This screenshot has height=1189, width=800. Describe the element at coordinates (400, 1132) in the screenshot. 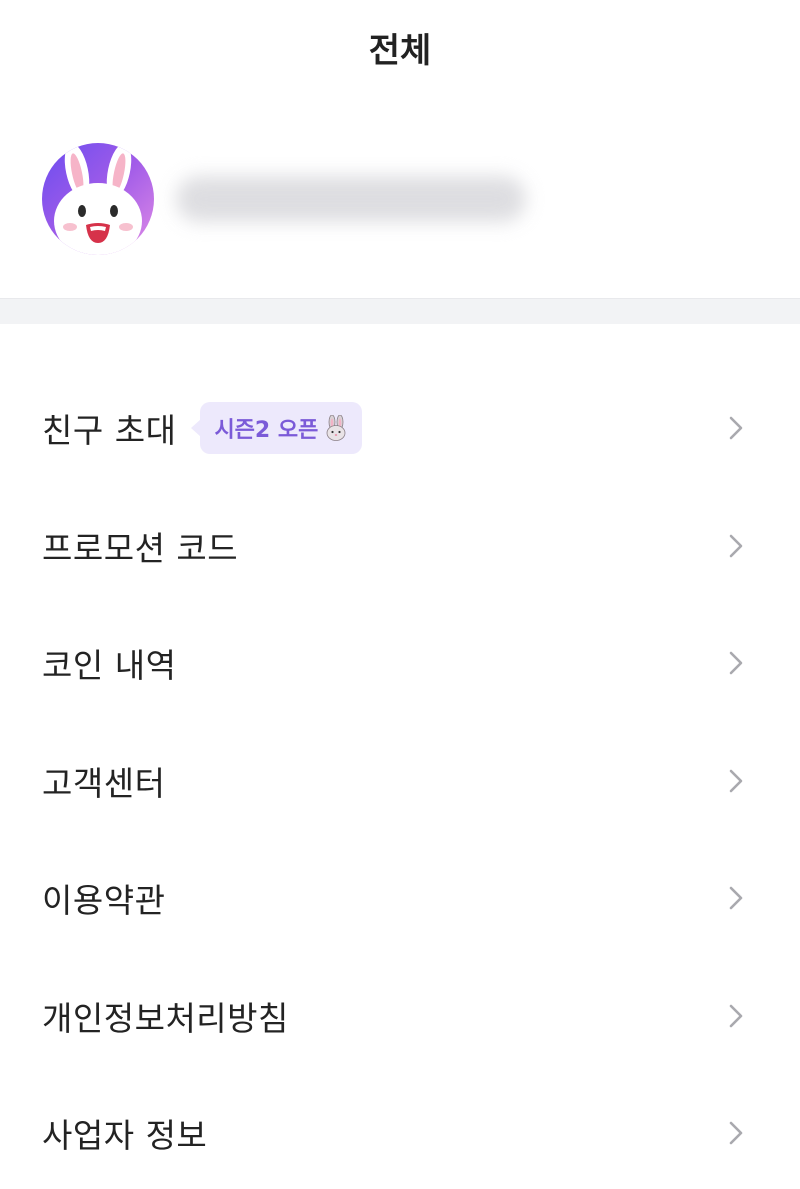

I see `menu-item-business-info: 사업자 정보` at that location.